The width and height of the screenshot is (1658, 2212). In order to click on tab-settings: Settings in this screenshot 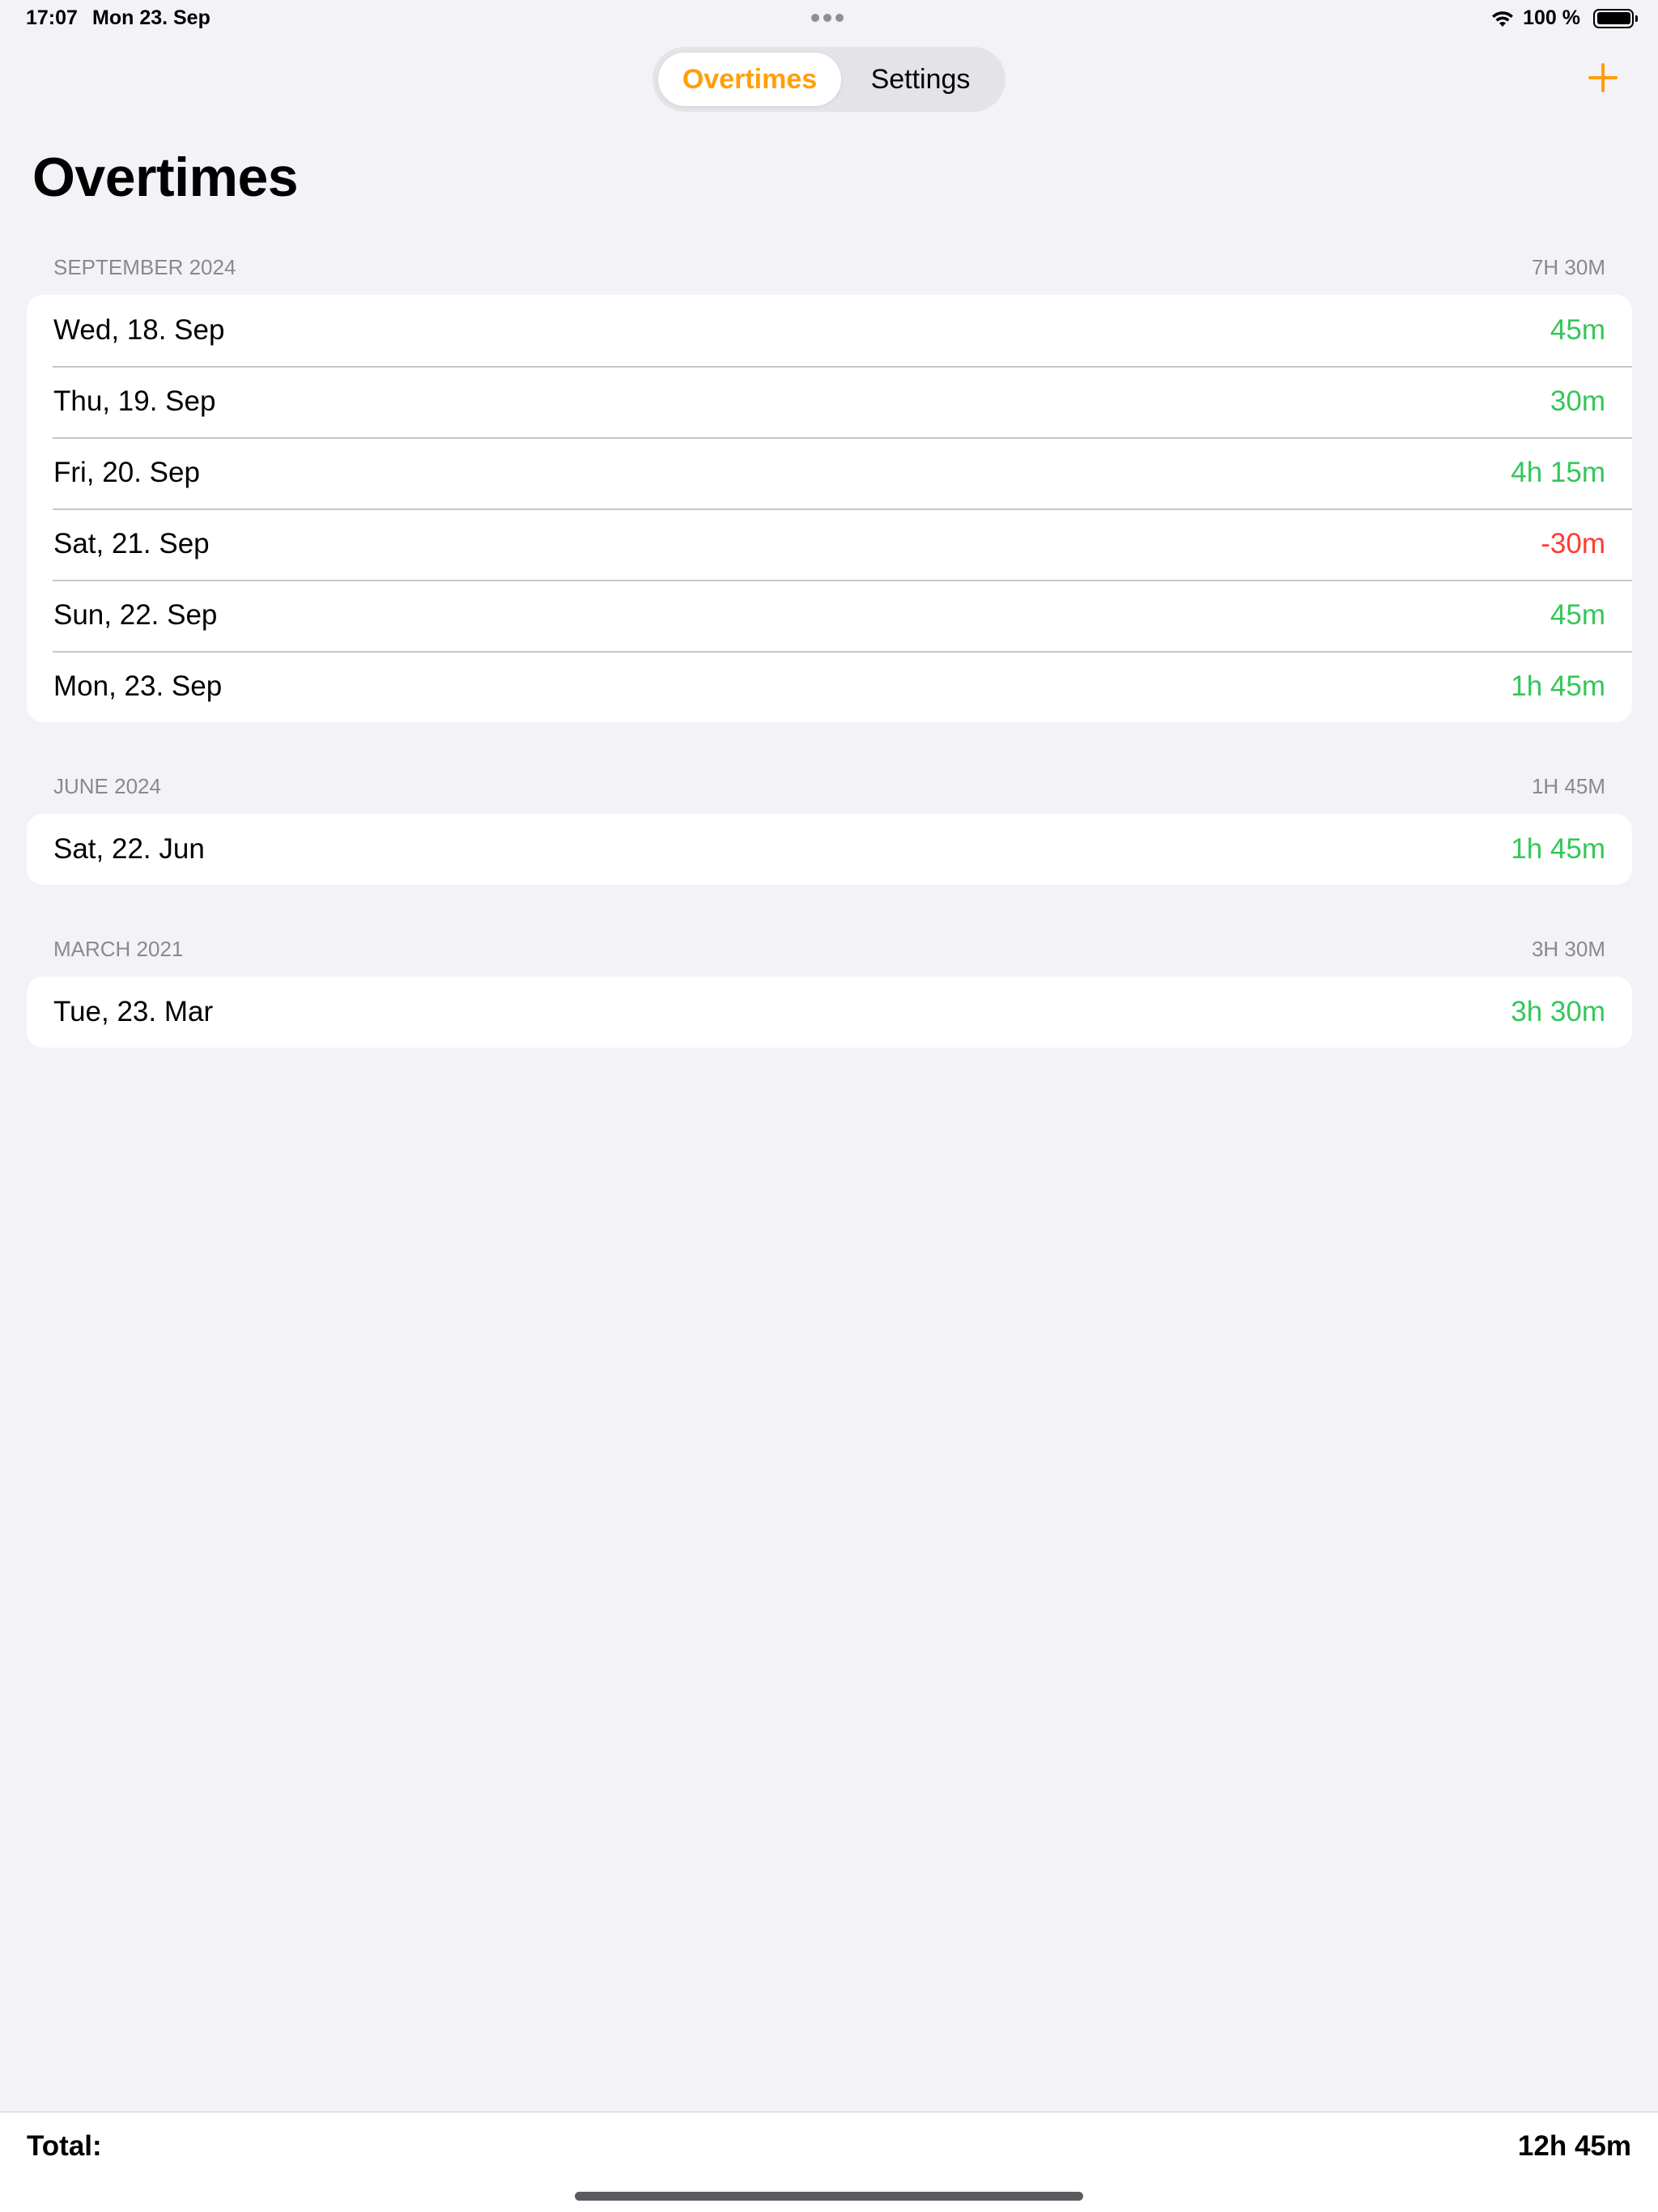, I will do `click(920, 79)`.